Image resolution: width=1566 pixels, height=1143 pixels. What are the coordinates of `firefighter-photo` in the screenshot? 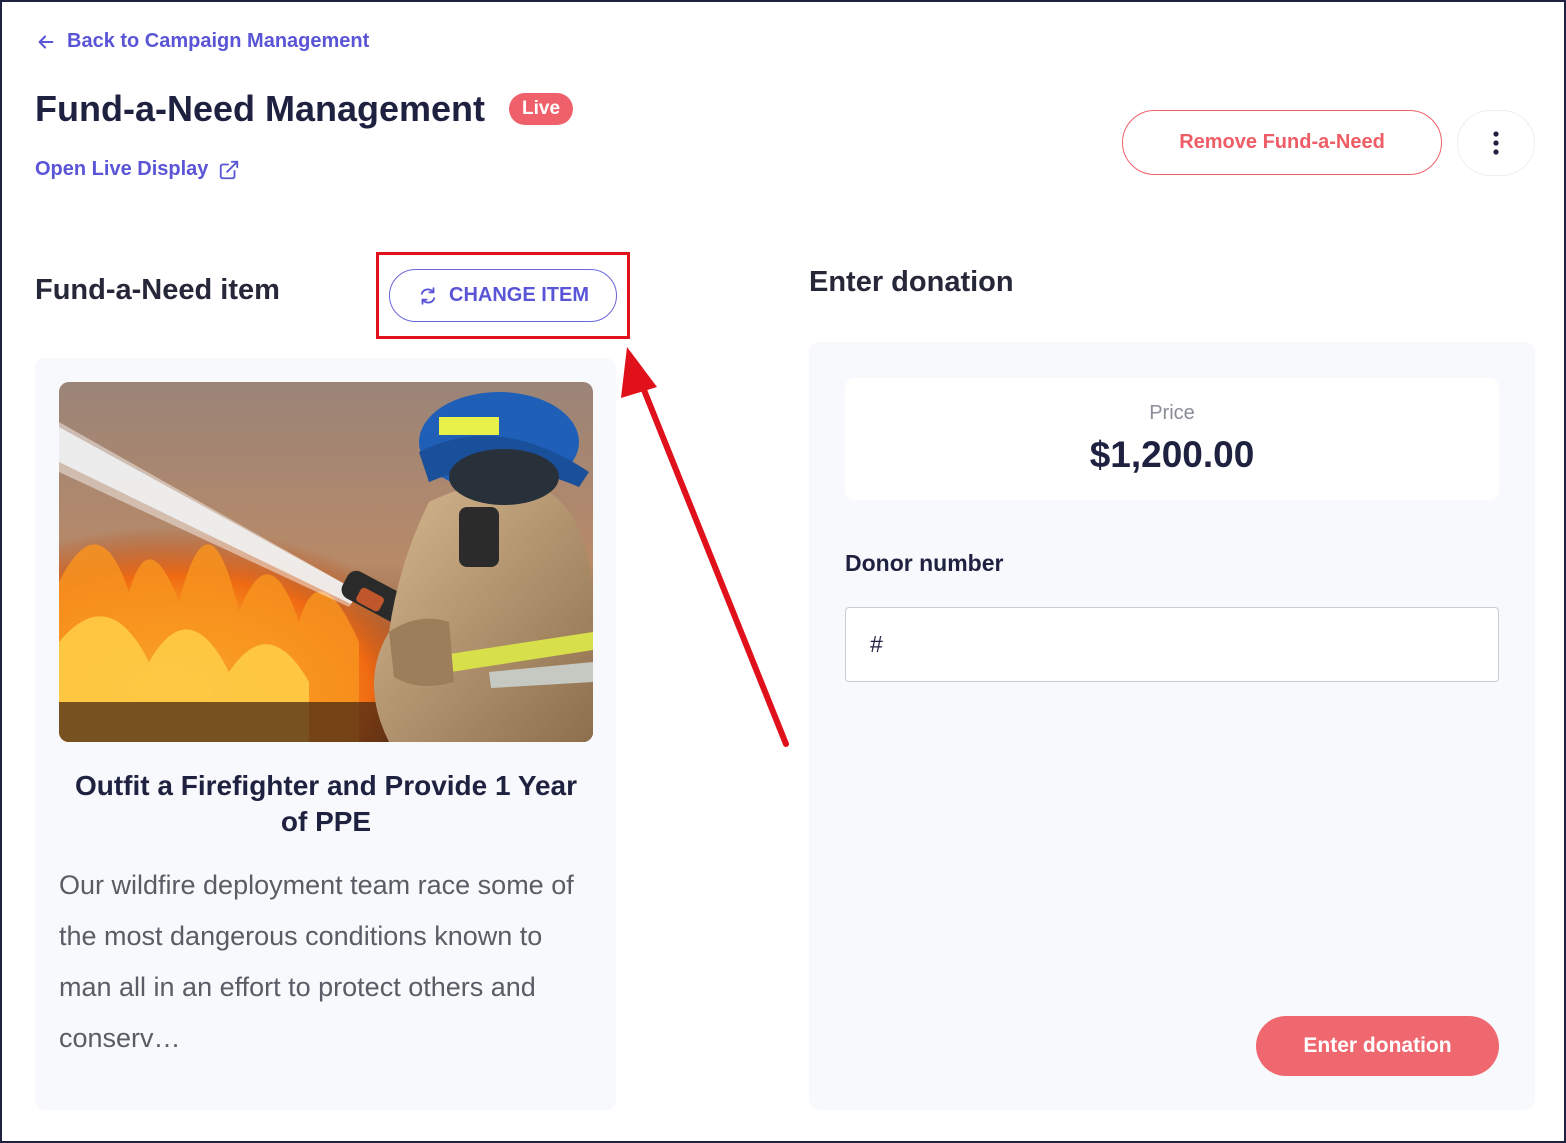 It's located at (326, 562).